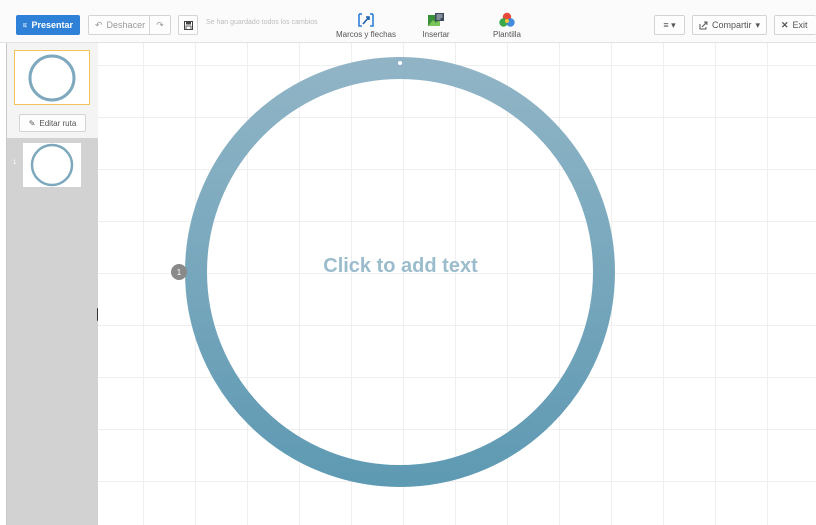 Image resolution: width=816 pixels, height=525 pixels. I want to click on undo-label: Deshacer, so click(126, 25).